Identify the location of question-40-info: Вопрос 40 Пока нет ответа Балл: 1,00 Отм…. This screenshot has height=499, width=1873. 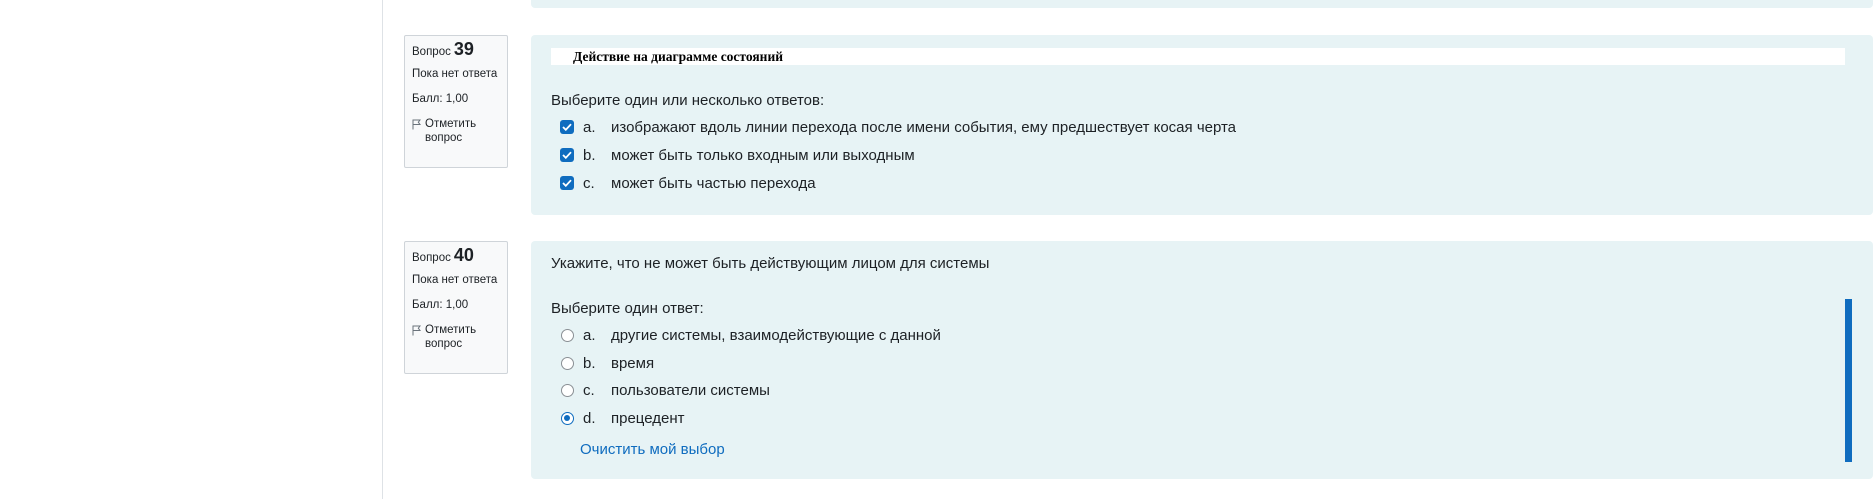
(456, 307).